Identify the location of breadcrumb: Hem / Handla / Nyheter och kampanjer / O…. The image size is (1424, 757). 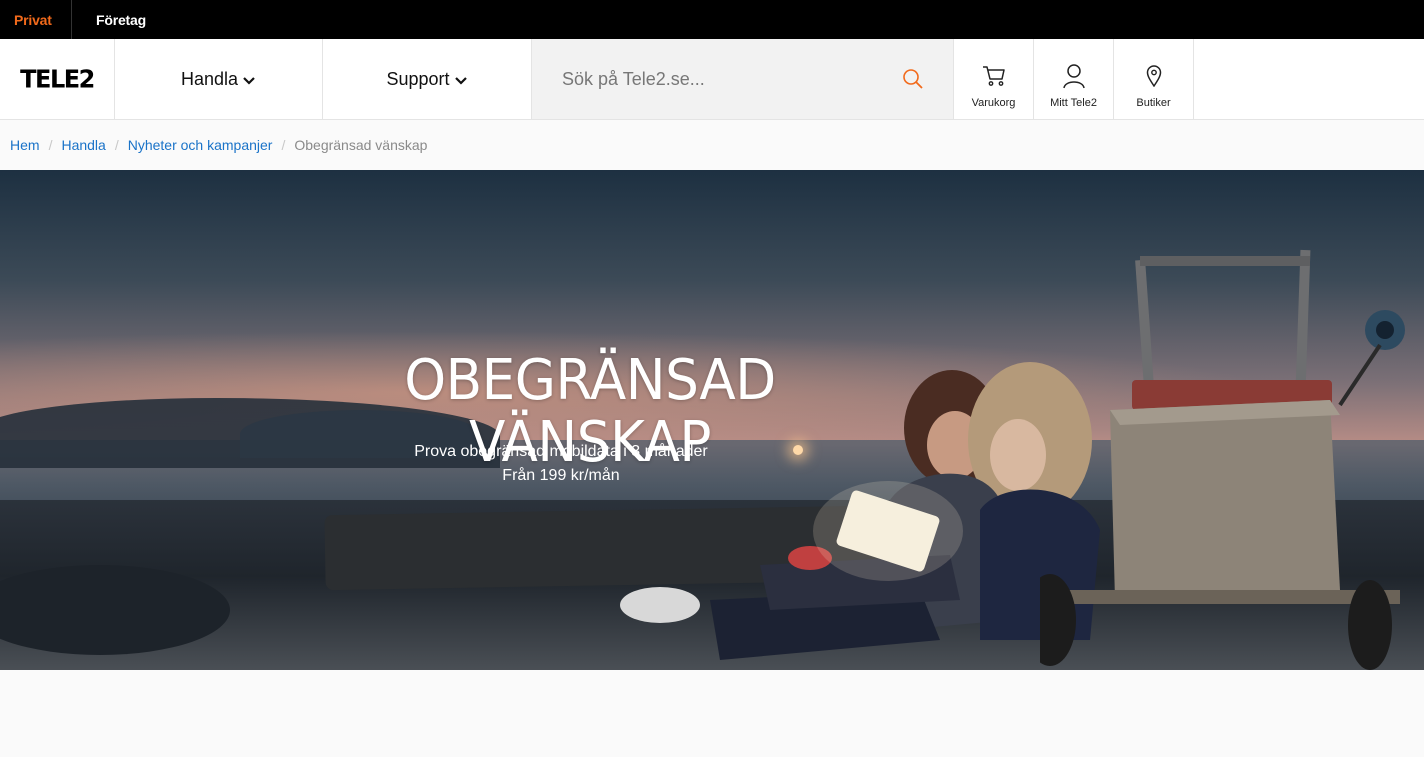
(712, 145).